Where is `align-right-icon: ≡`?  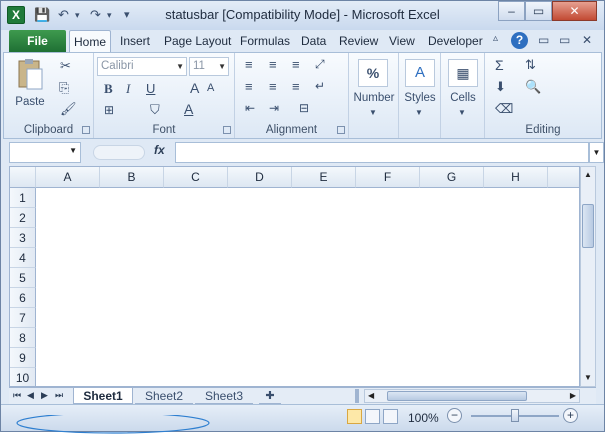 align-right-icon: ≡ is located at coordinates (296, 86).